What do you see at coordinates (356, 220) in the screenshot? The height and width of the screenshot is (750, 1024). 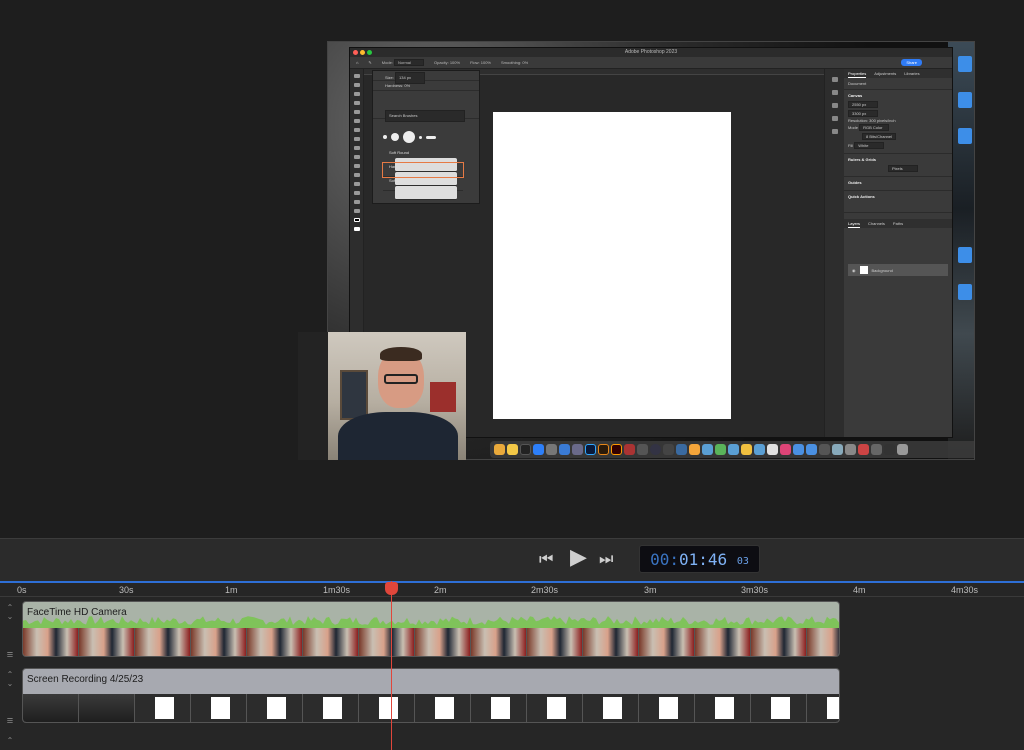 I see `foreground-color-icon` at bounding box center [356, 220].